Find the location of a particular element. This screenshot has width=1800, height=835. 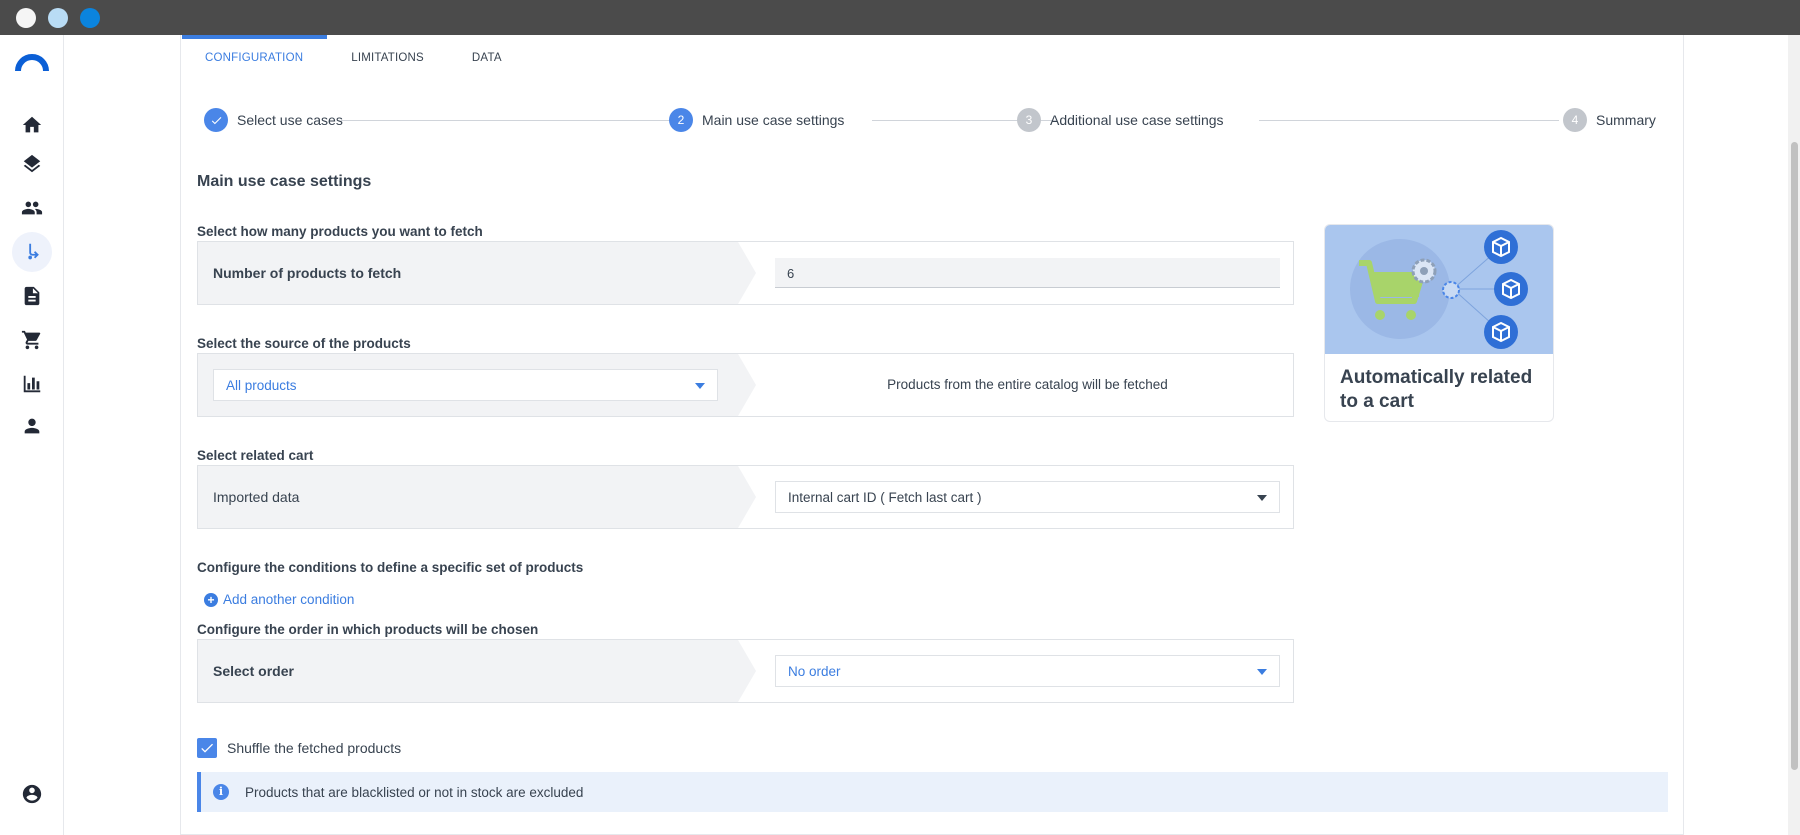

window-minimize-button is located at coordinates (58, 18).